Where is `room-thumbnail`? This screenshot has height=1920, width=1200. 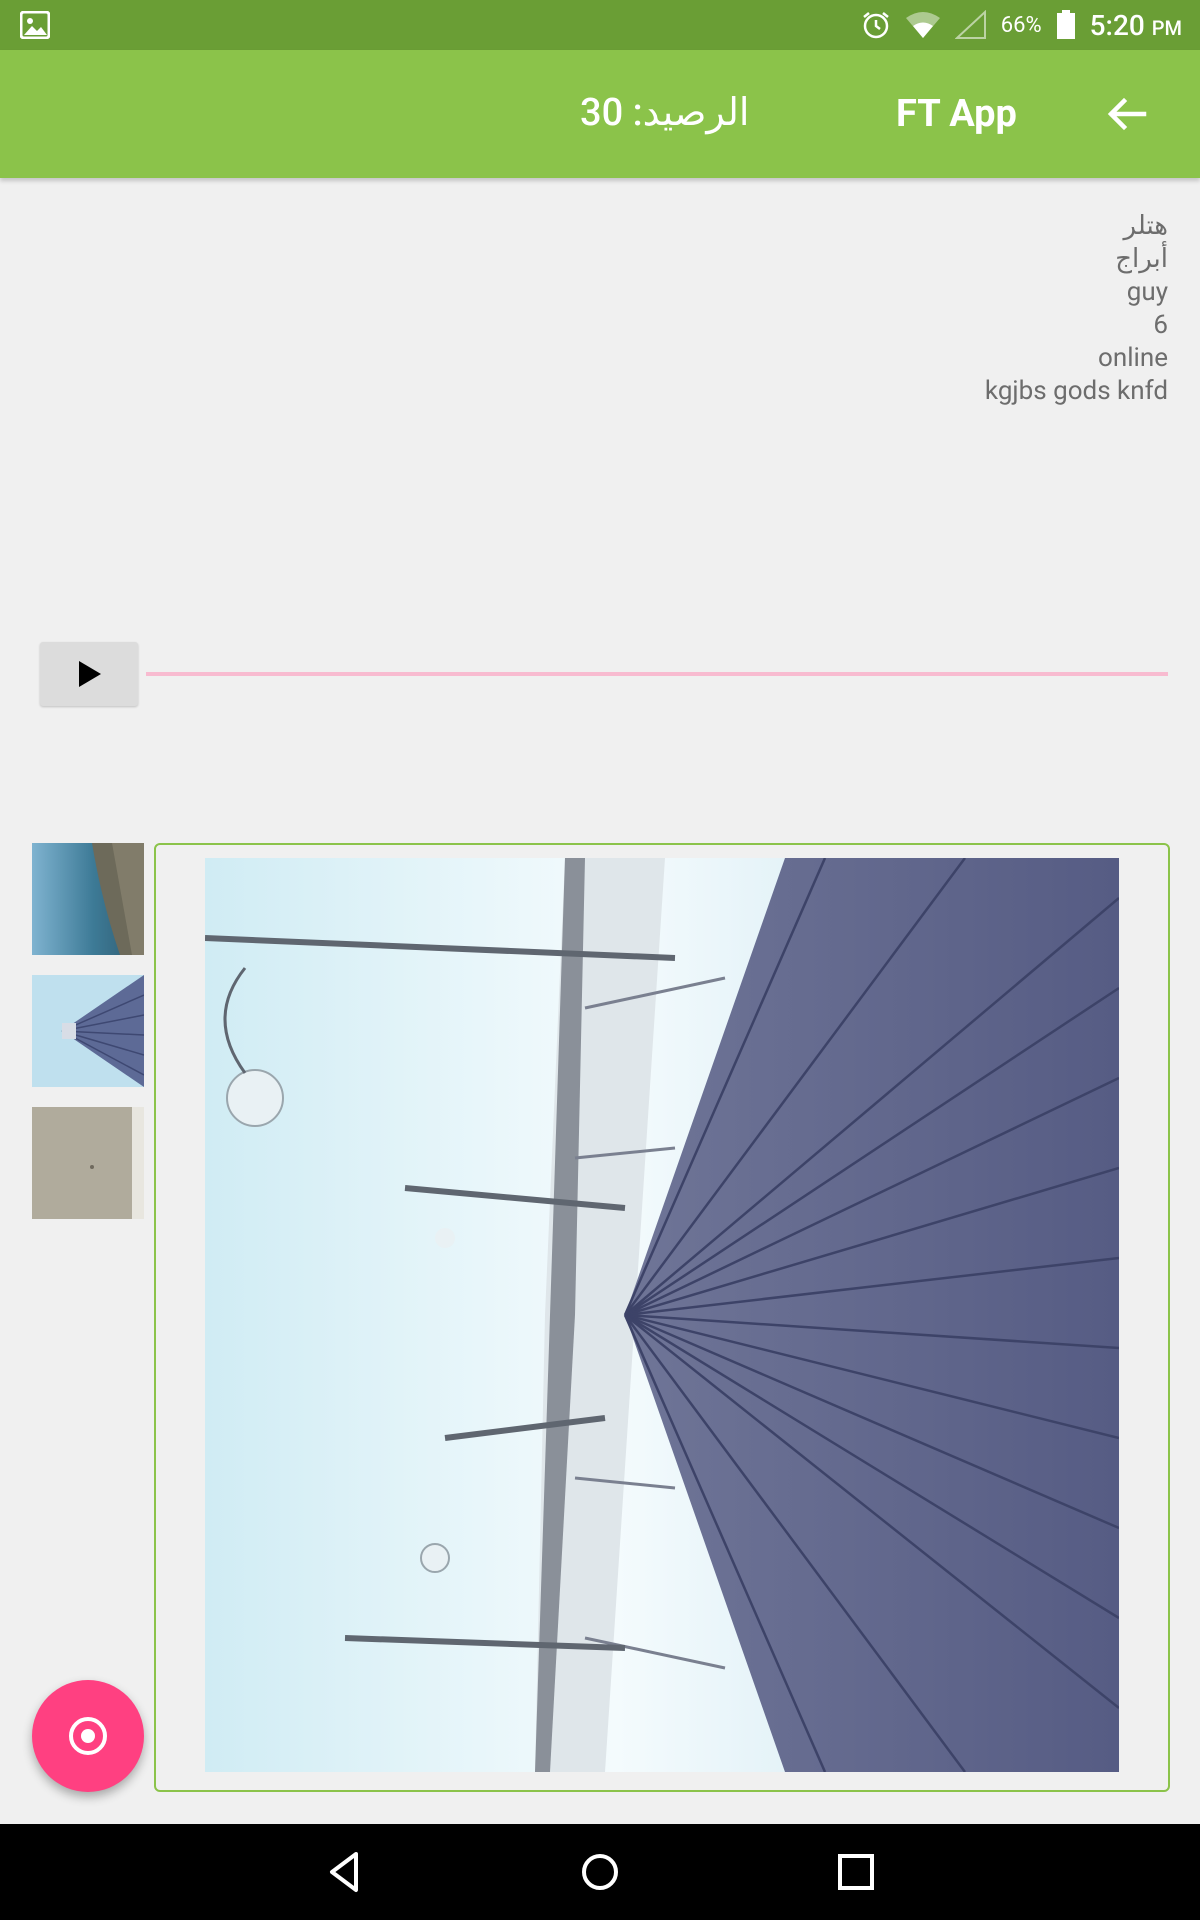
room-thumbnail is located at coordinates (88, 1163).